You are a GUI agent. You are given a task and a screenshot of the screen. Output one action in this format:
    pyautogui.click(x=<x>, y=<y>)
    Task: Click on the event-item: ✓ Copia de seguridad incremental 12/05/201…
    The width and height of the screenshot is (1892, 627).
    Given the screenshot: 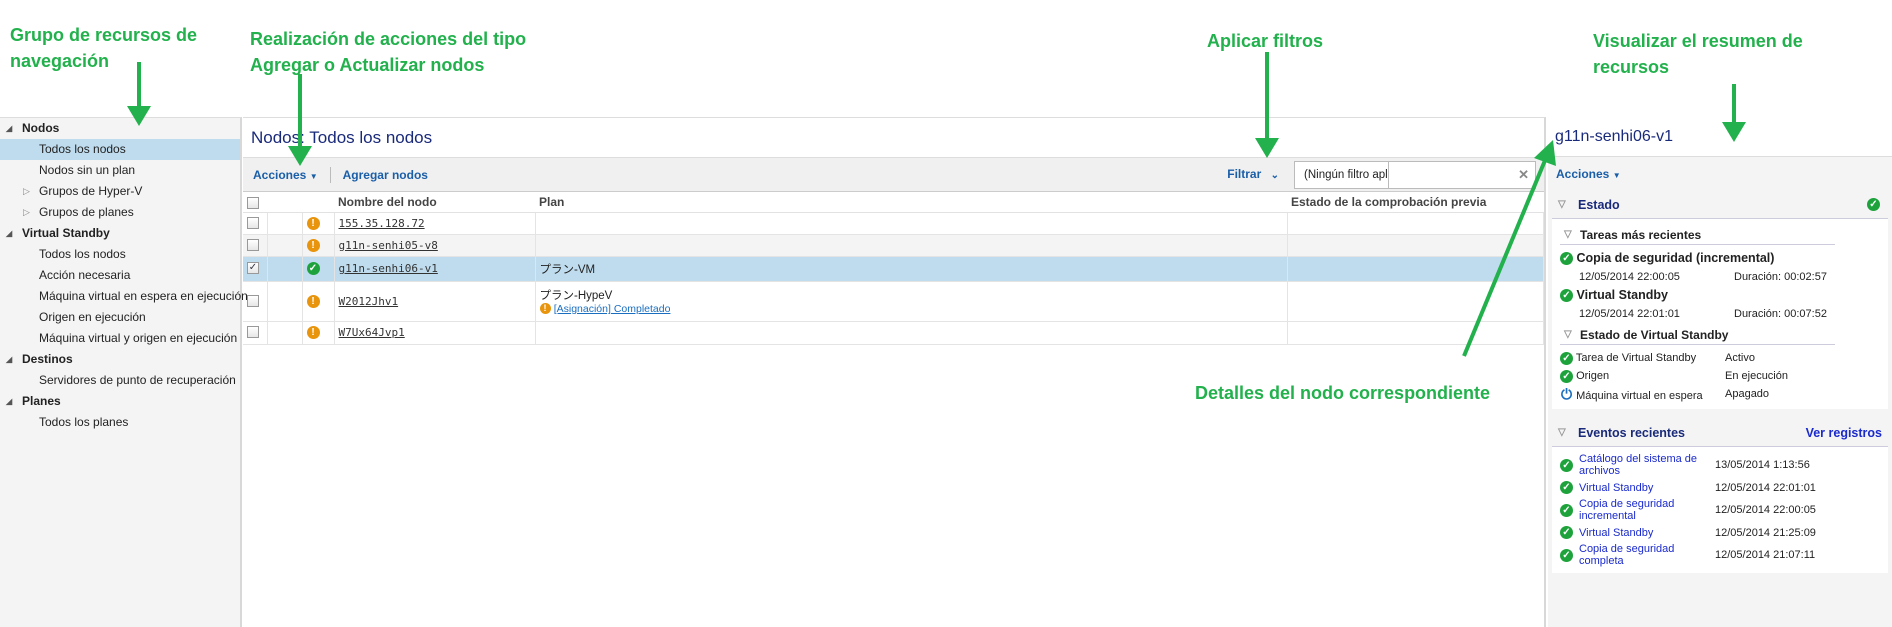 What is the action you would take?
    pyautogui.click(x=1720, y=510)
    